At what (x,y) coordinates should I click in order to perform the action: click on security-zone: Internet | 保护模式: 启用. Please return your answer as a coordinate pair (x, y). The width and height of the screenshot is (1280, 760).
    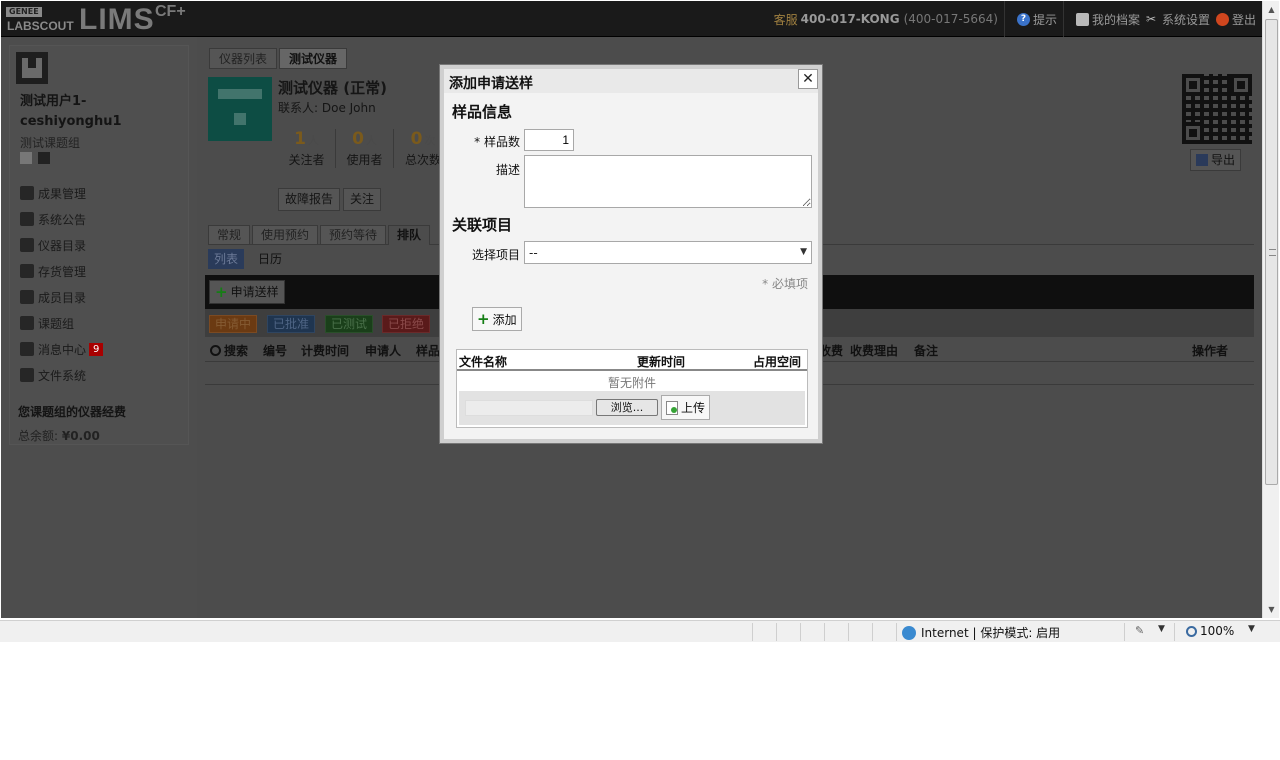
    Looking at the image, I should click on (981, 632).